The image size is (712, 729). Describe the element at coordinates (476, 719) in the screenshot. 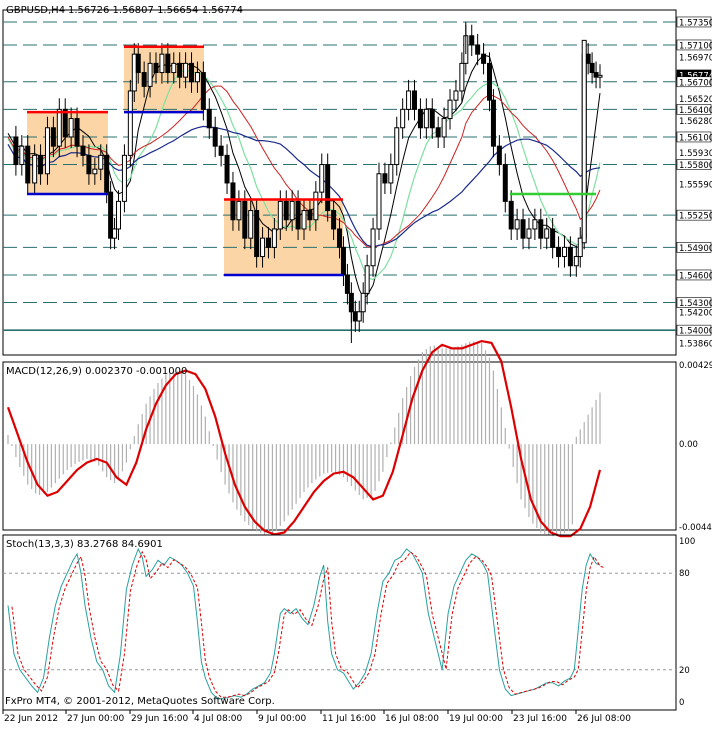

I see `x-tick-label: 19 Jul 00:00` at that location.